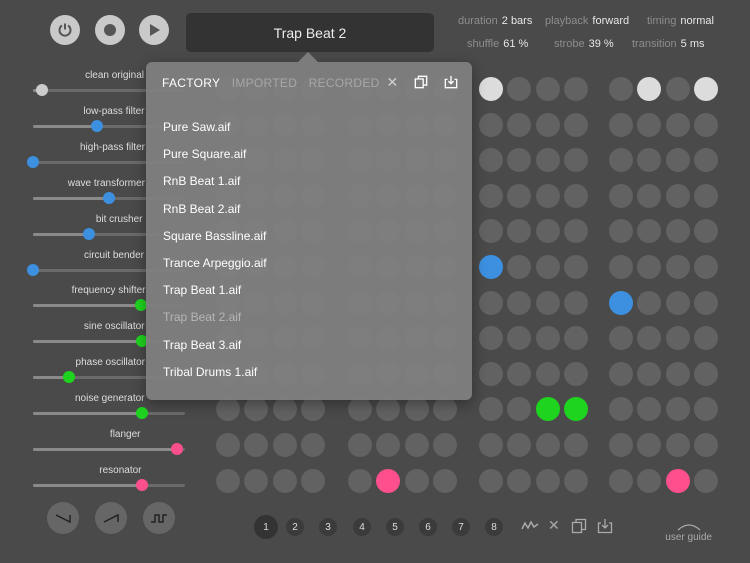 The image size is (750, 563). What do you see at coordinates (111, 518) in the screenshot?
I see `waveform-button-saw-up` at bounding box center [111, 518].